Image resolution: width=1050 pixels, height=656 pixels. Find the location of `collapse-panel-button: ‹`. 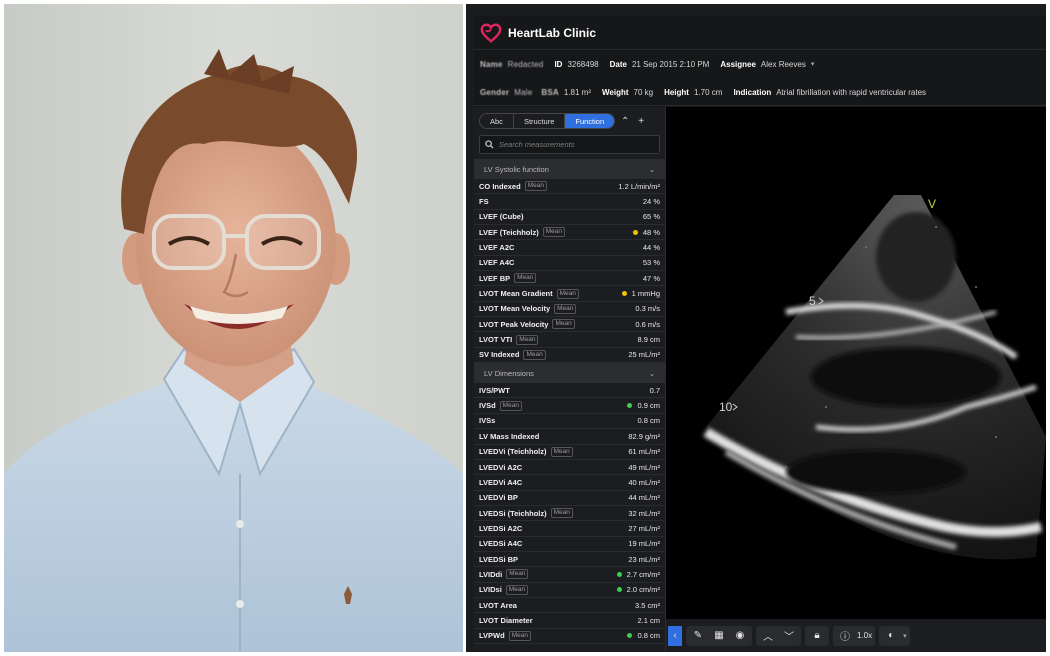

collapse-panel-button: ‹ is located at coordinates (675, 635).